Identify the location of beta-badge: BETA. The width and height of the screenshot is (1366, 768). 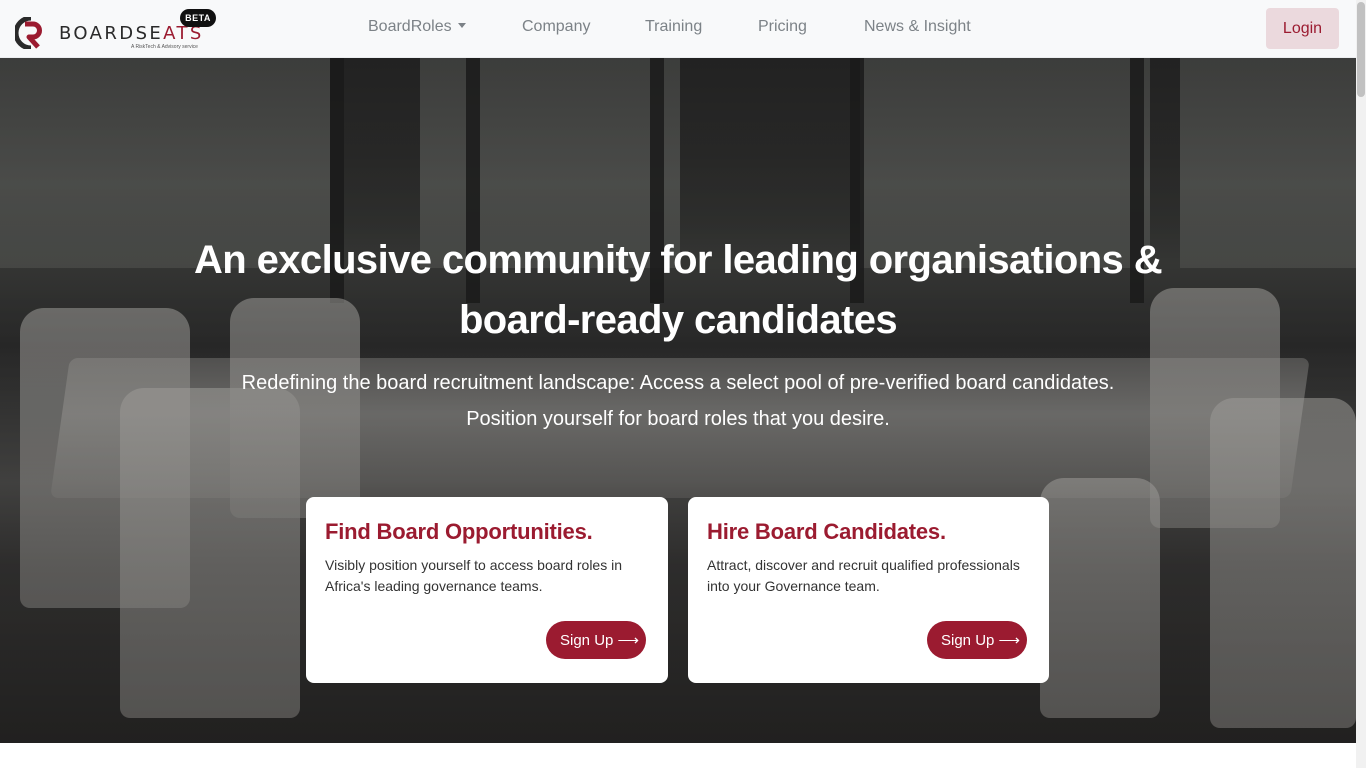
(198, 18).